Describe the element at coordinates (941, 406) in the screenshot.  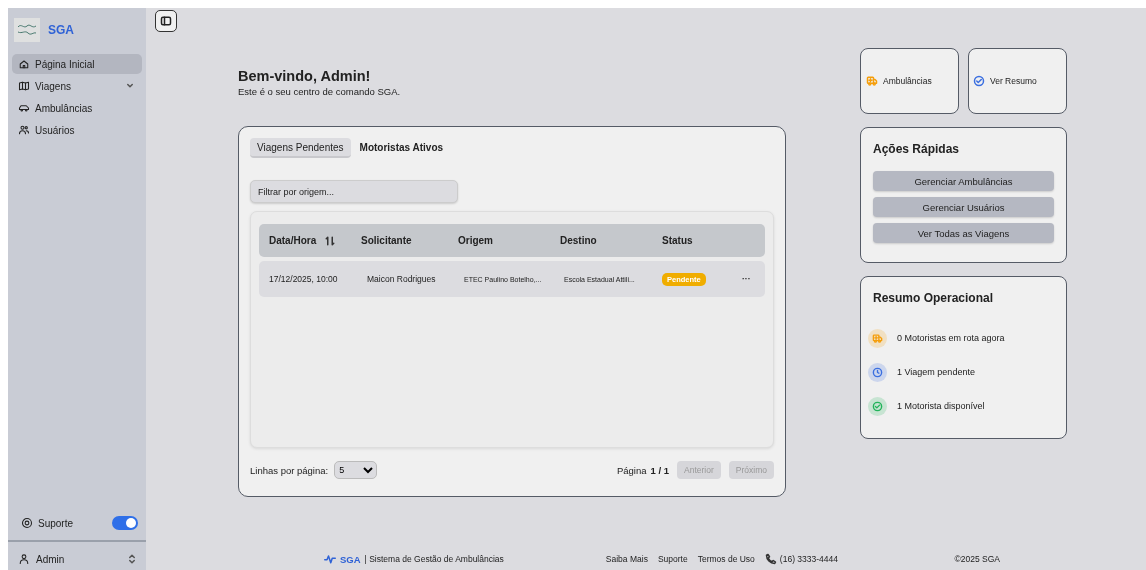
I see `summary-text: 1 Motorista disponível` at that location.